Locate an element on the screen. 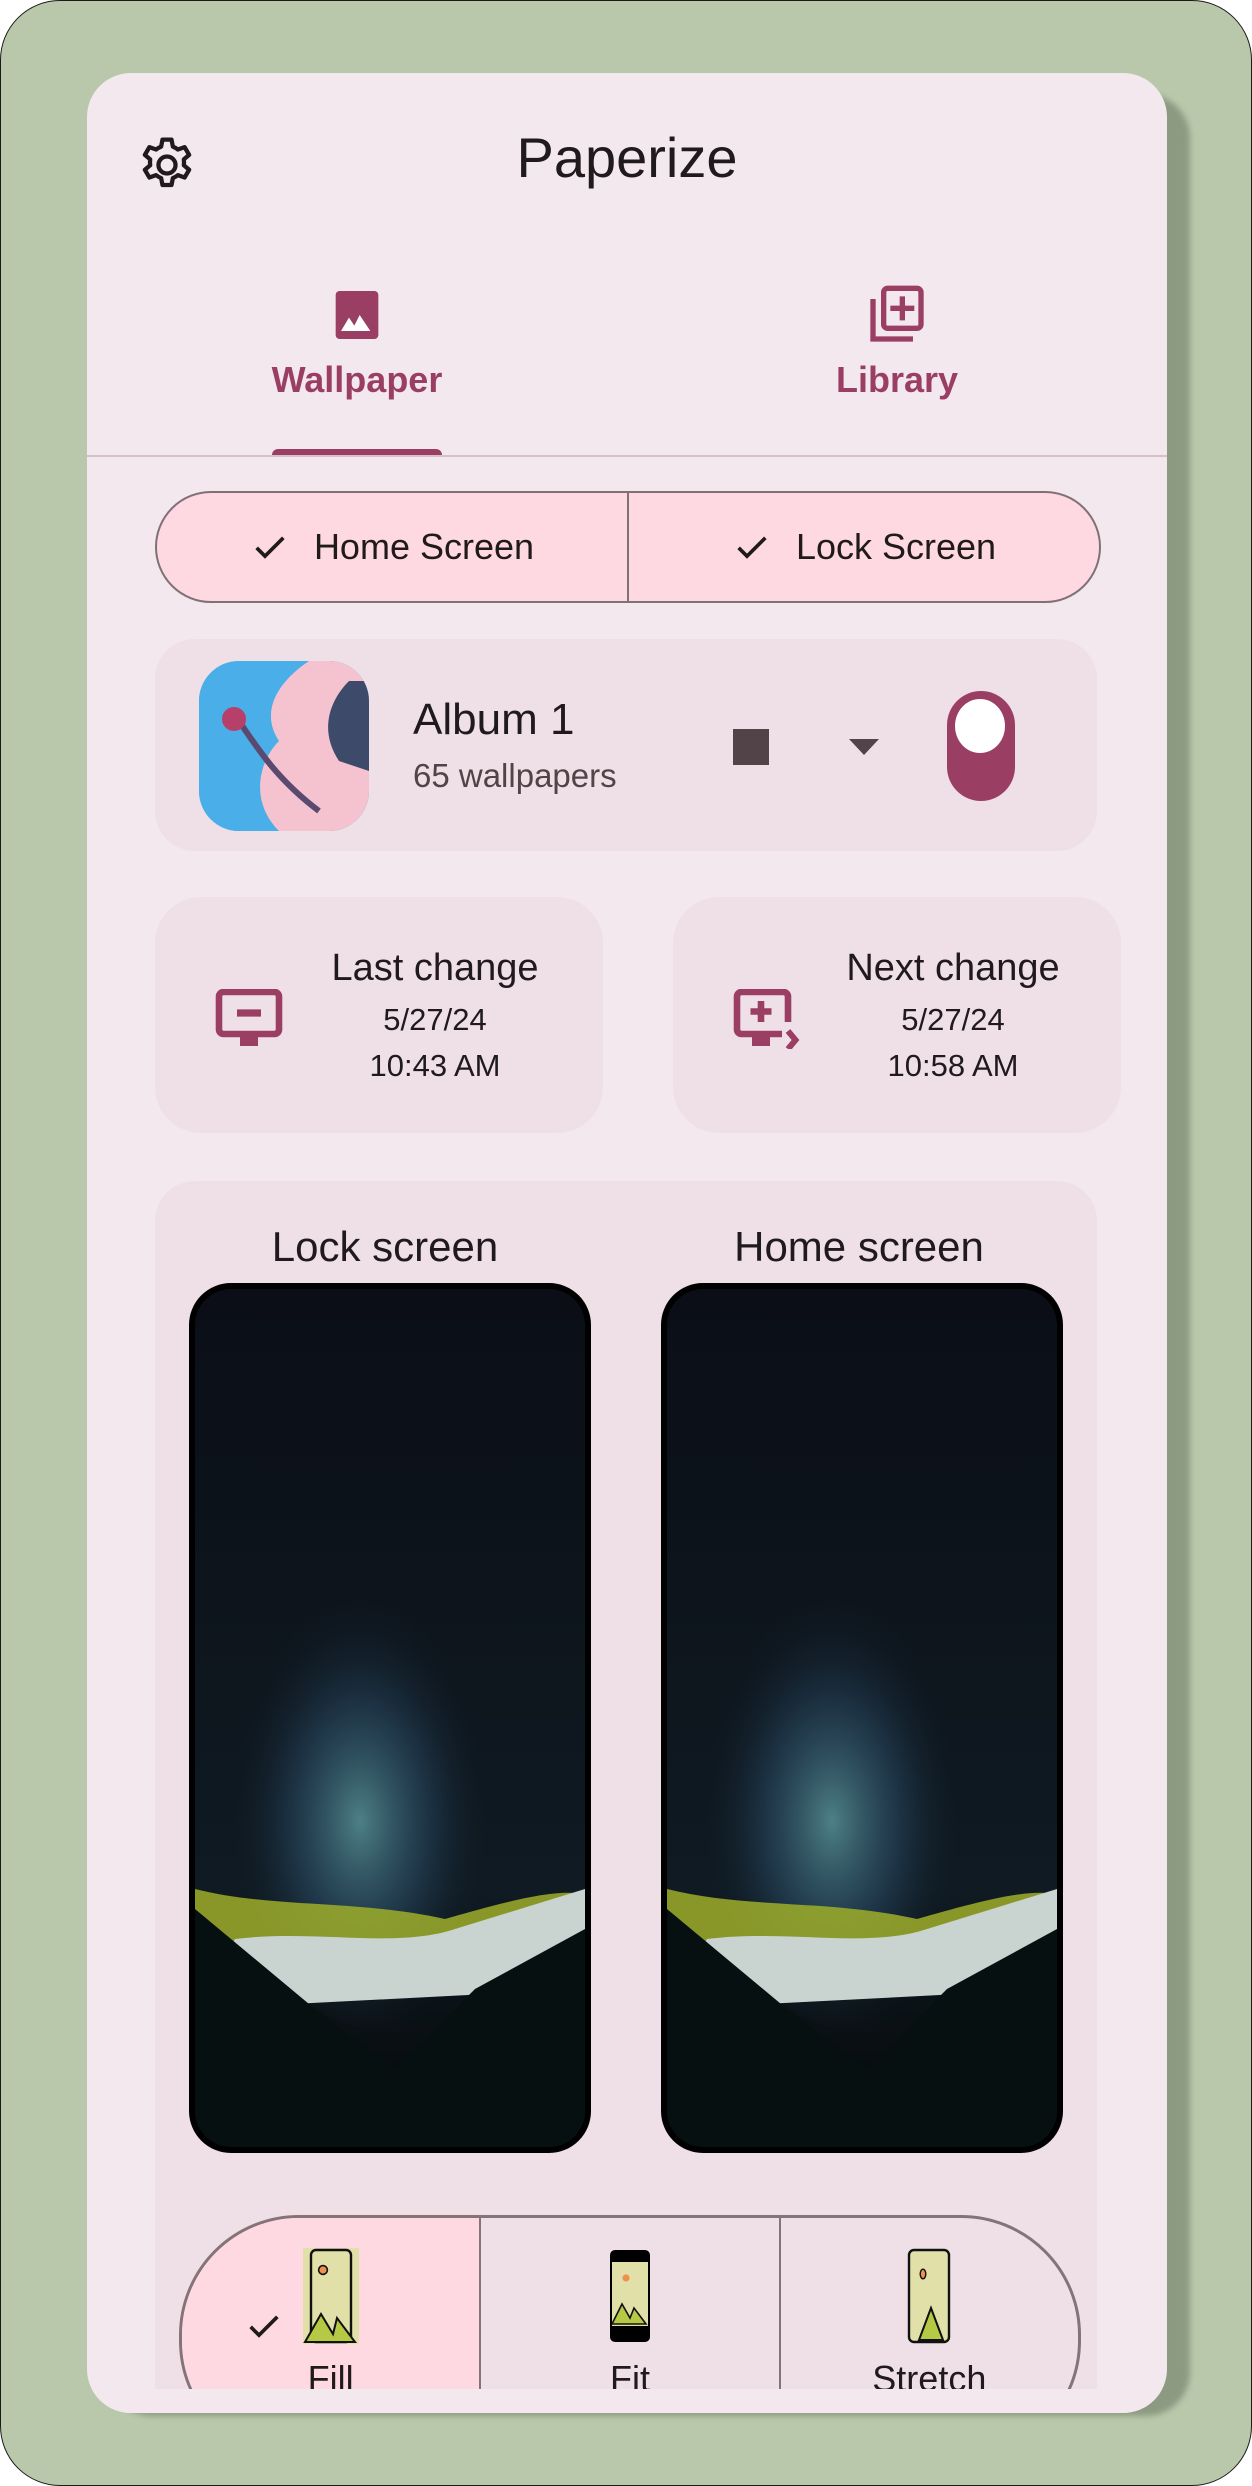  library-add-icon is located at coordinates (897, 313).